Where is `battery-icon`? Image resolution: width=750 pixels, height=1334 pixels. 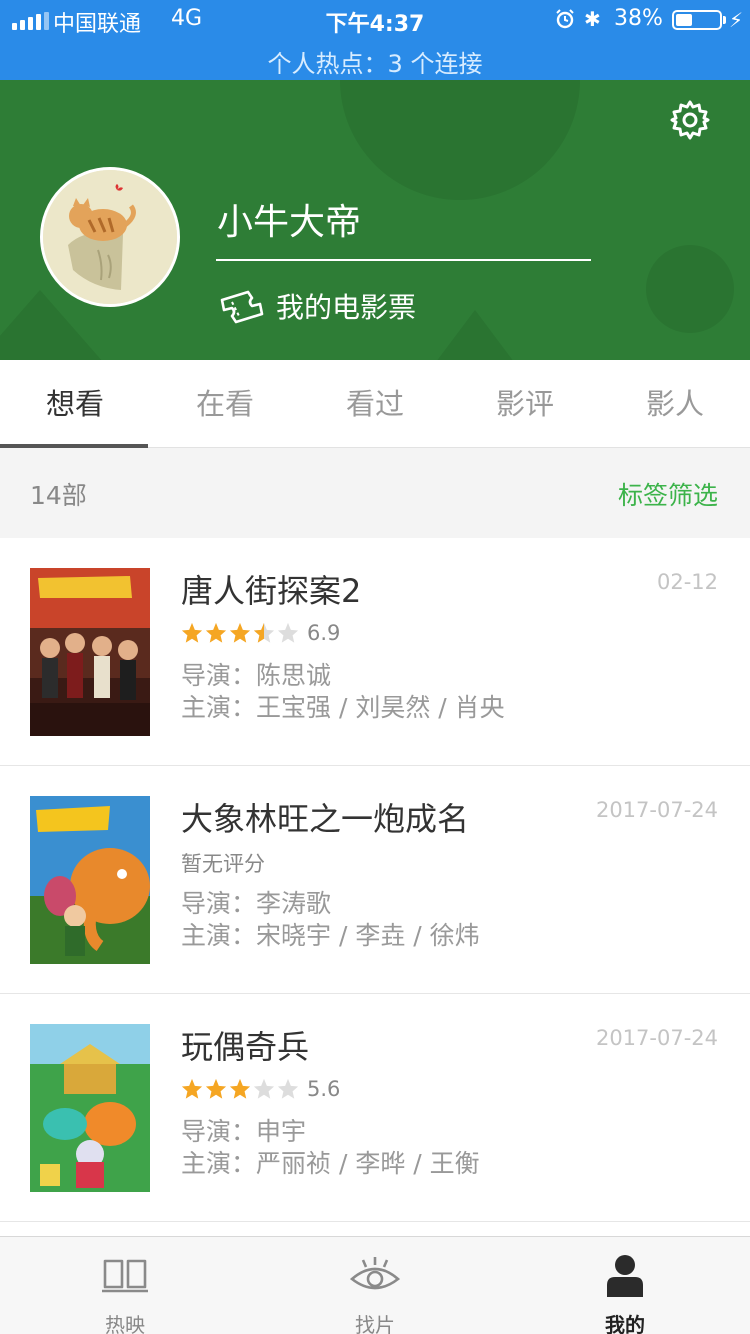
battery-icon is located at coordinates (697, 20).